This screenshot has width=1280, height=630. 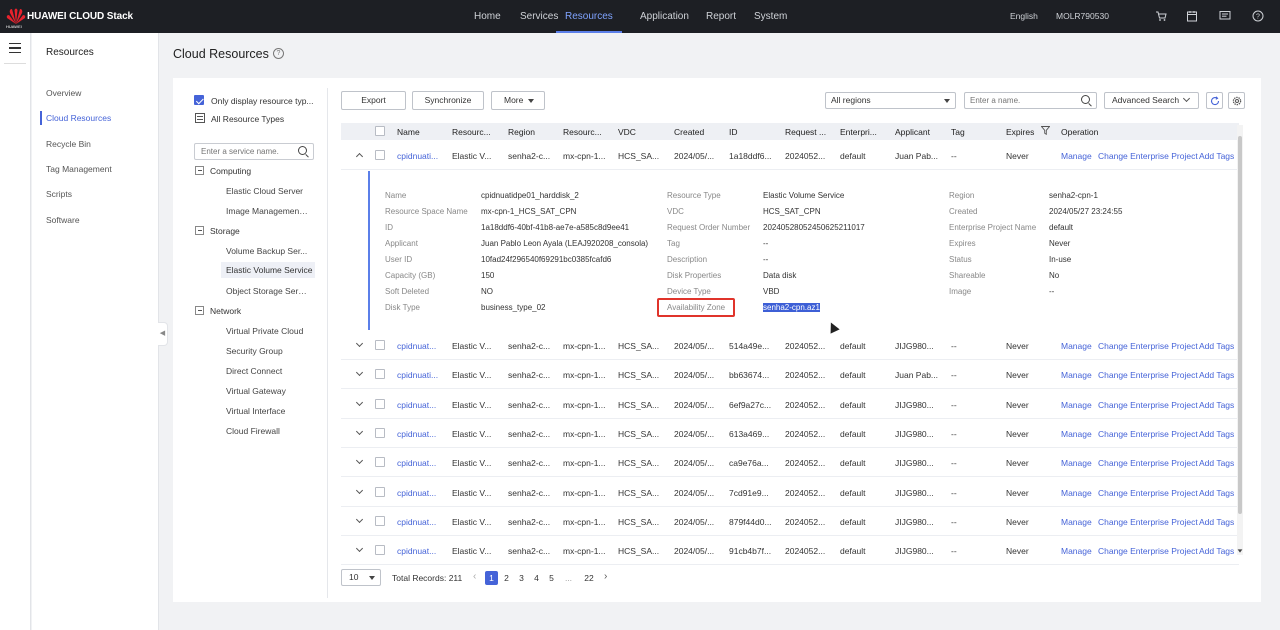 What do you see at coordinates (1024, 16) in the screenshot?
I see `language-selector: English` at bounding box center [1024, 16].